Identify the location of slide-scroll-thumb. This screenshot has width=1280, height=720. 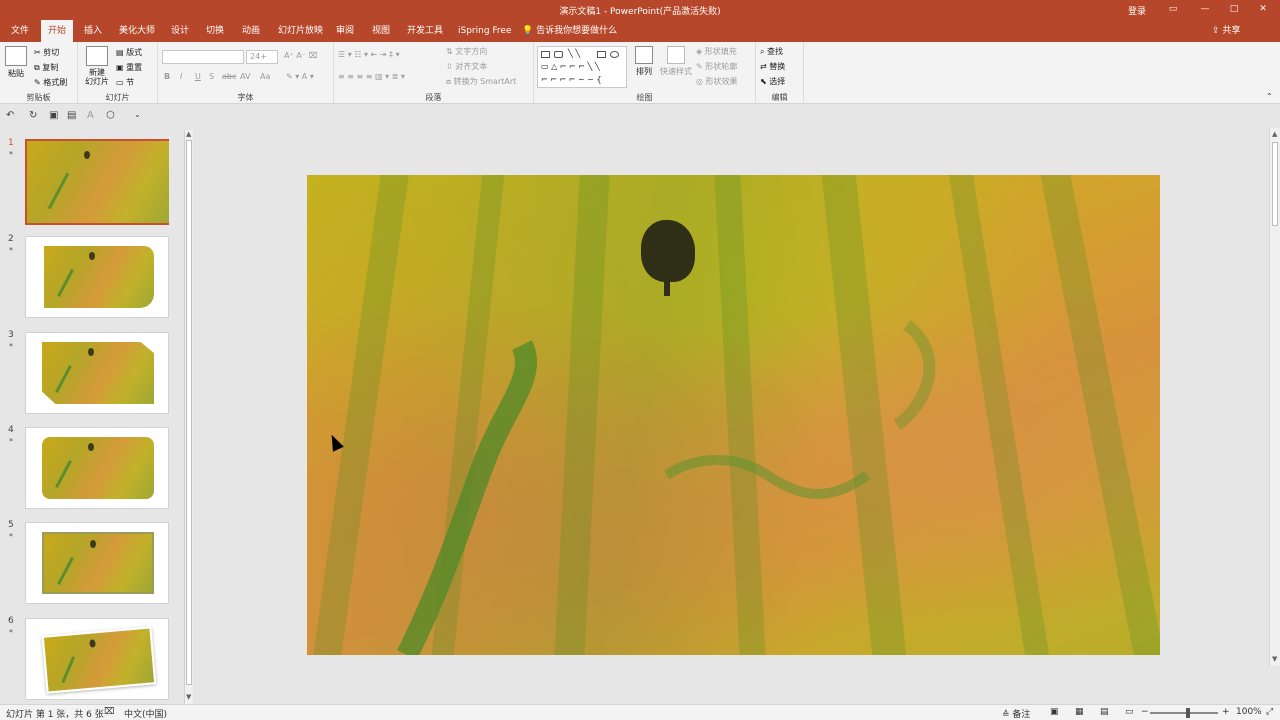
(1275, 184).